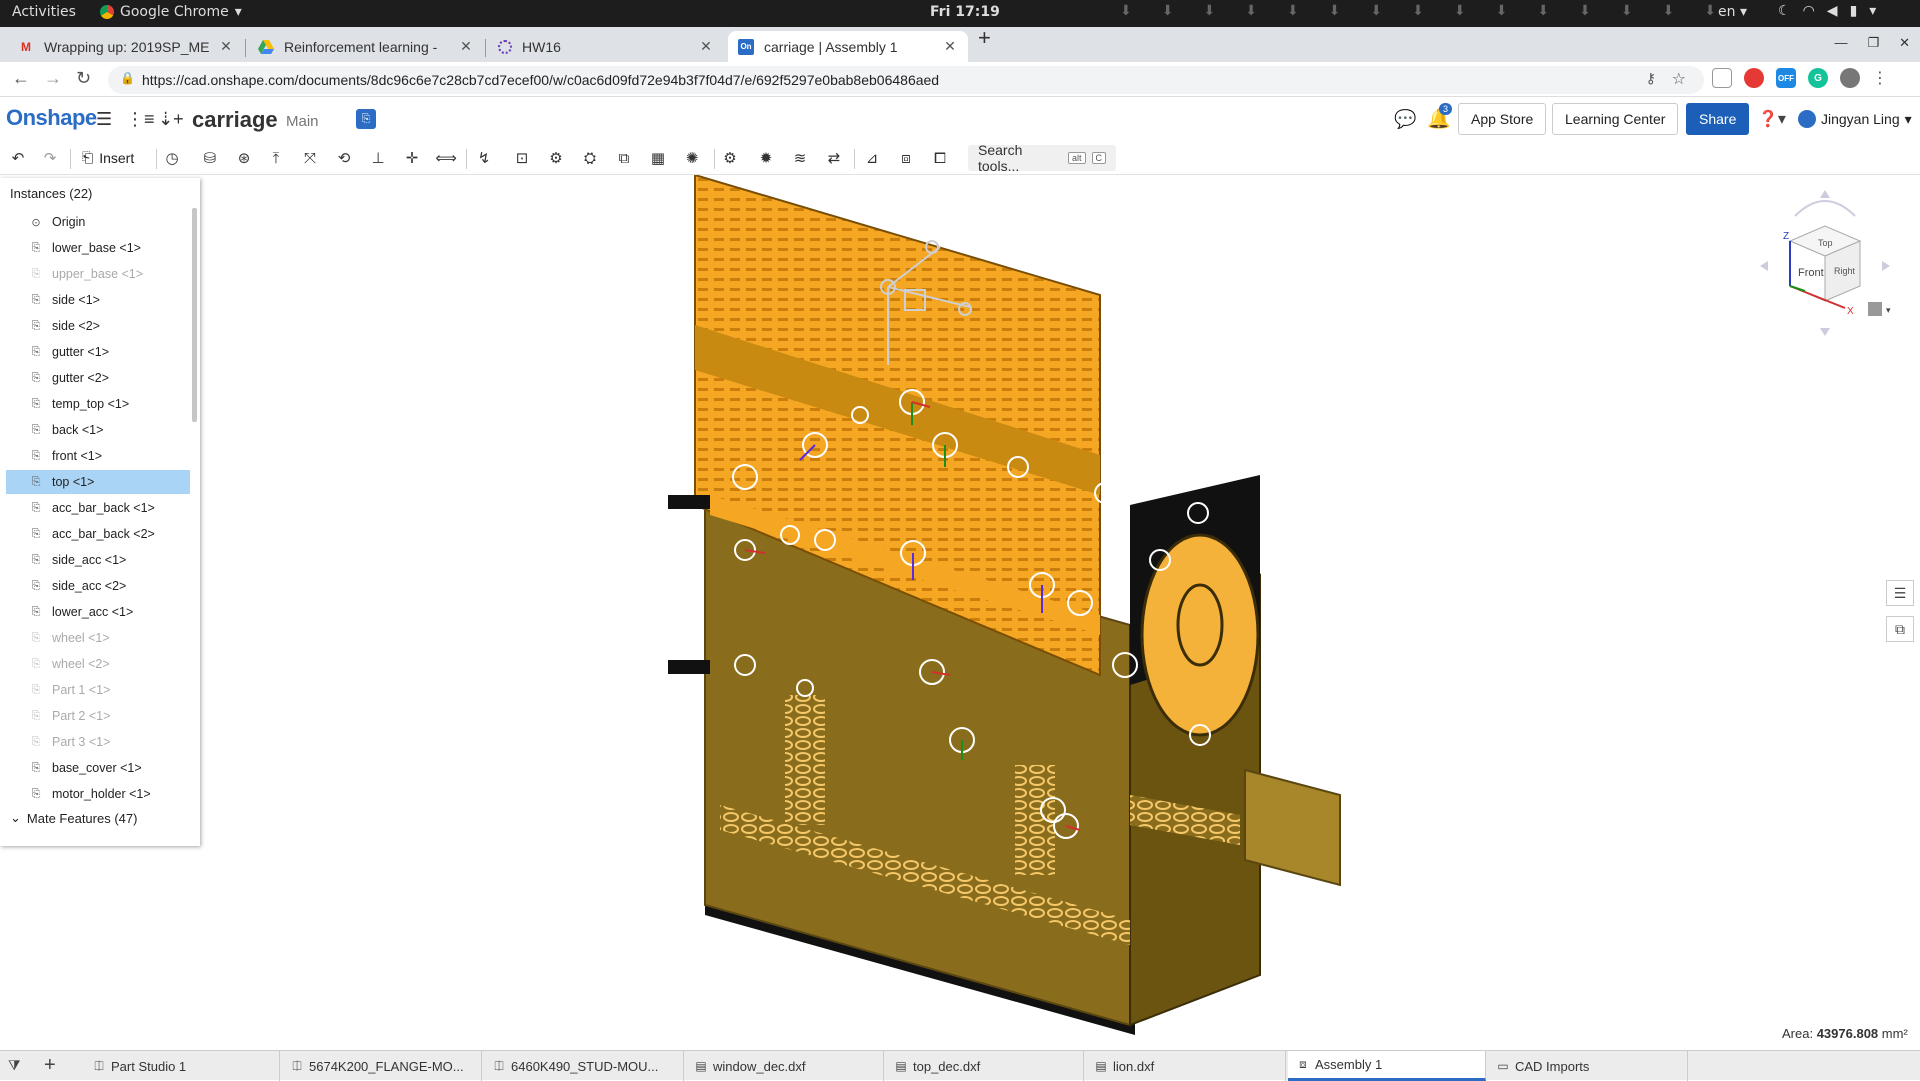 The image size is (1920, 1081). What do you see at coordinates (1880, 78) in the screenshot?
I see `menu-dots-icon: ⋮` at bounding box center [1880, 78].